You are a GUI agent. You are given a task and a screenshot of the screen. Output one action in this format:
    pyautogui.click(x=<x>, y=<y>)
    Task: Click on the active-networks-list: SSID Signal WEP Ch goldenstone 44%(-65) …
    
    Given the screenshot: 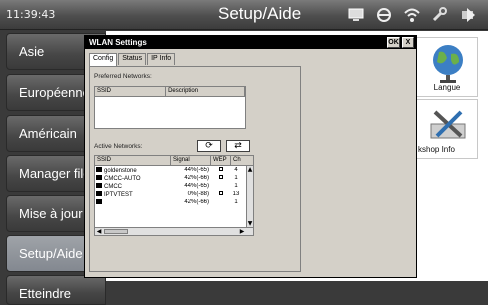 What is the action you would take?
    pyautogui.click(x=174, y=195)
    